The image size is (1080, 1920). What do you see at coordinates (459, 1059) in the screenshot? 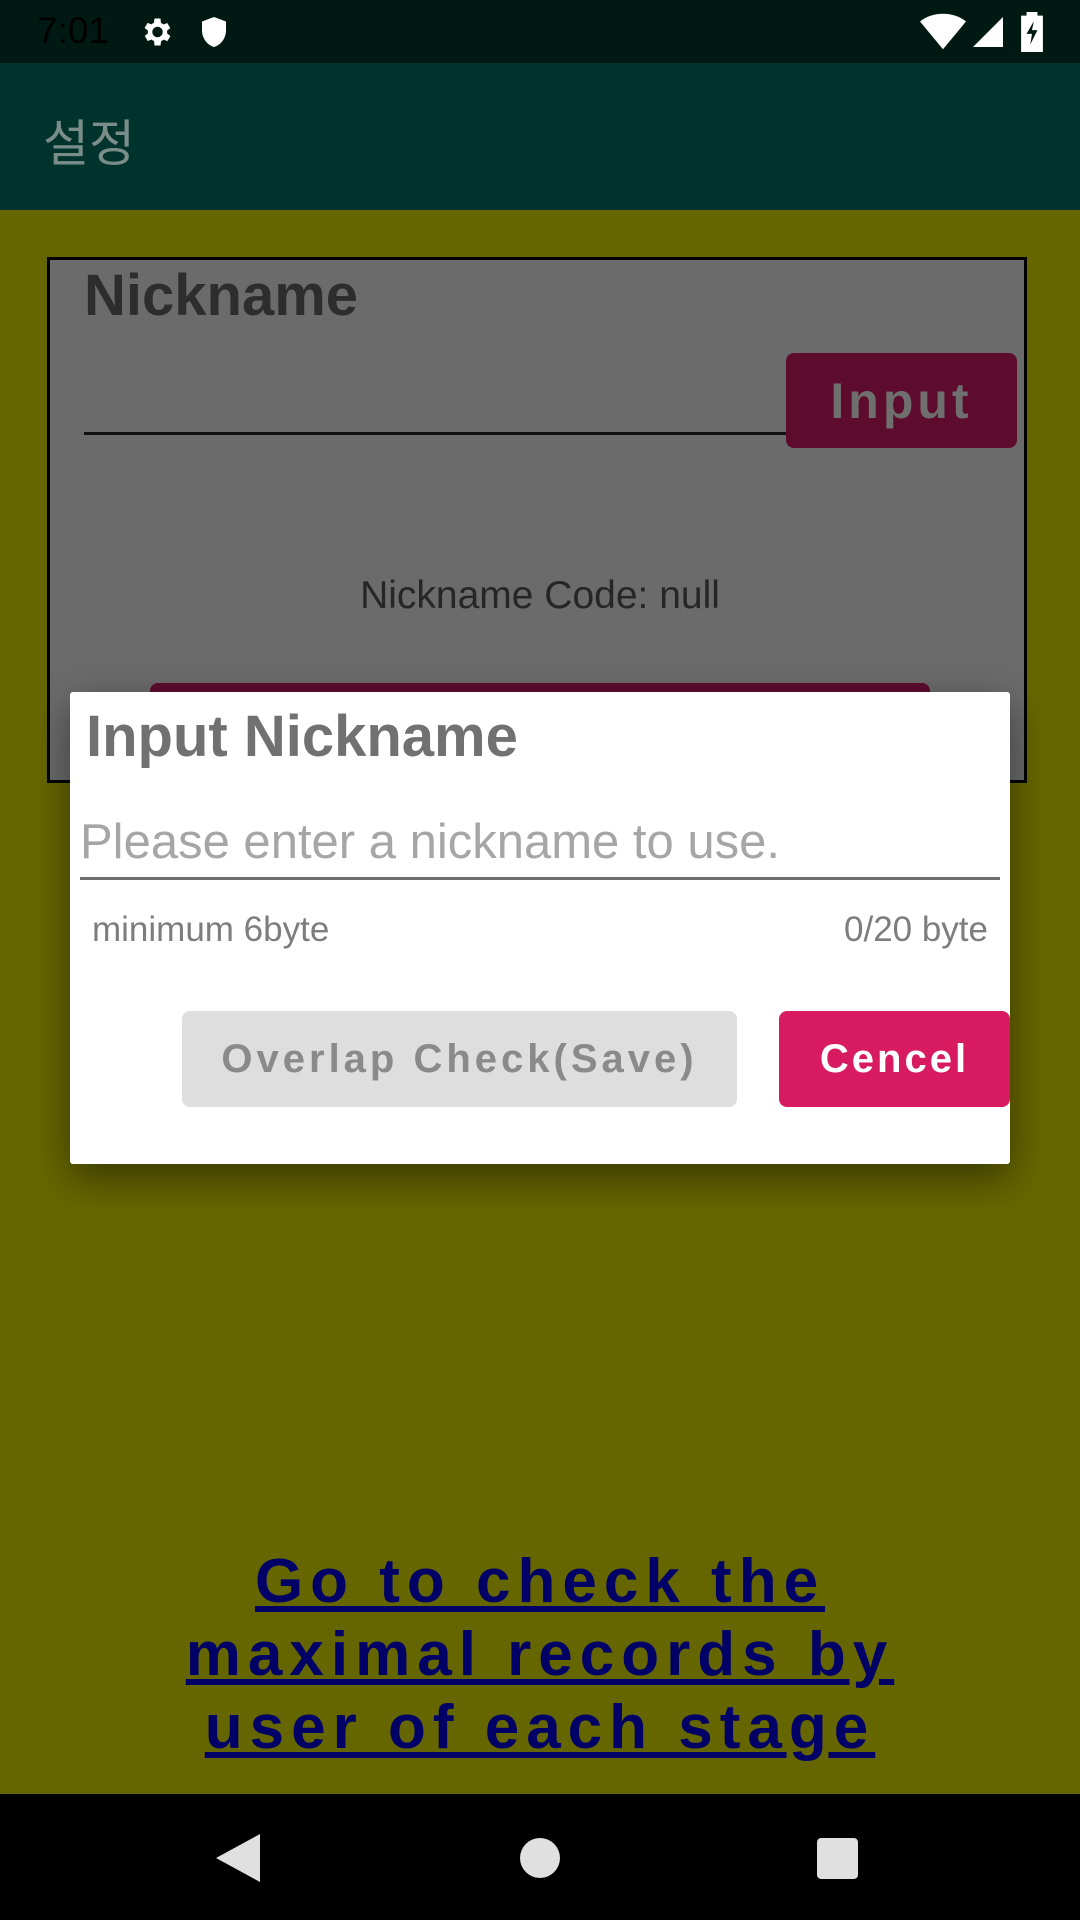
I see `overlap-check-save-button: Overlap Check(Save)` at bounding box center [459, 1059].